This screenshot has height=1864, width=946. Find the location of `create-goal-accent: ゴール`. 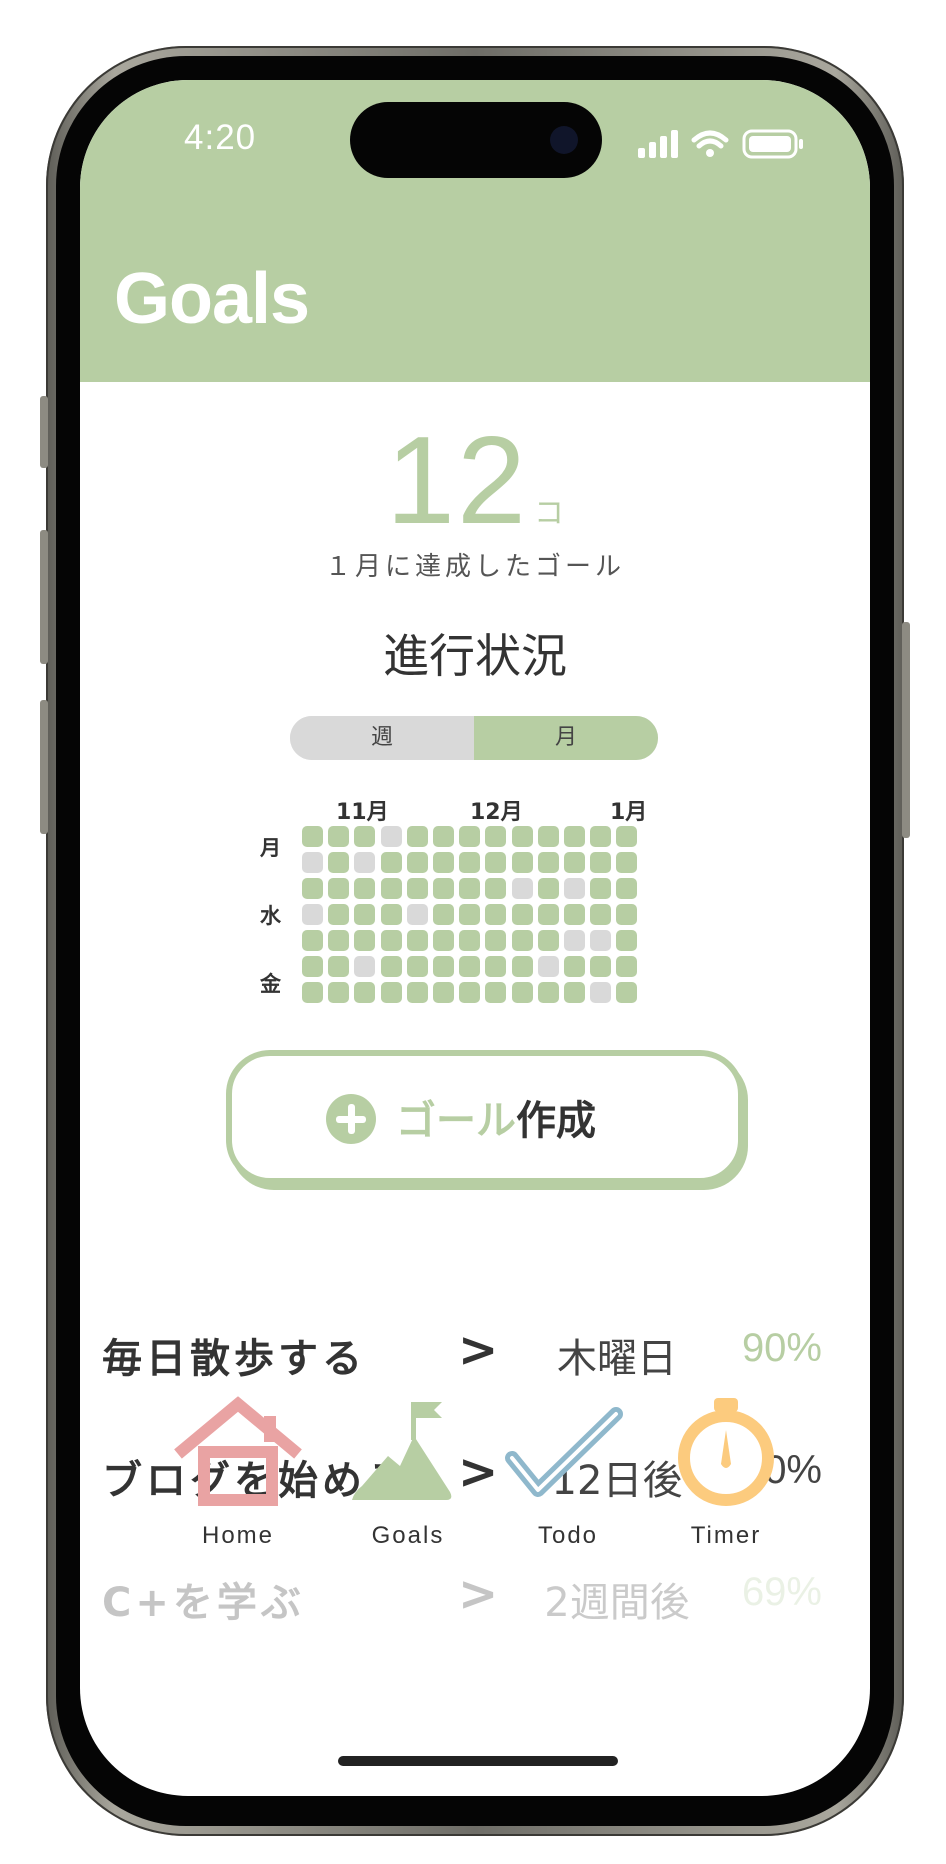

create-goal-accent: ゴール is located at coordinates (456, 1121).